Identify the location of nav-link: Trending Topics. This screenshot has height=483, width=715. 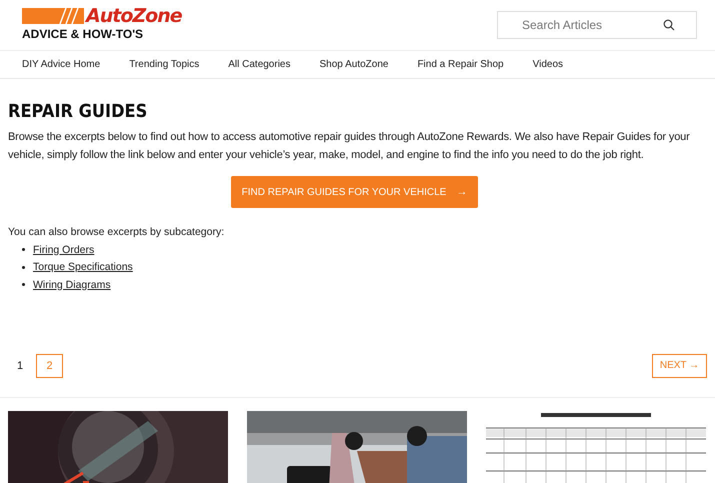
(164, 64).